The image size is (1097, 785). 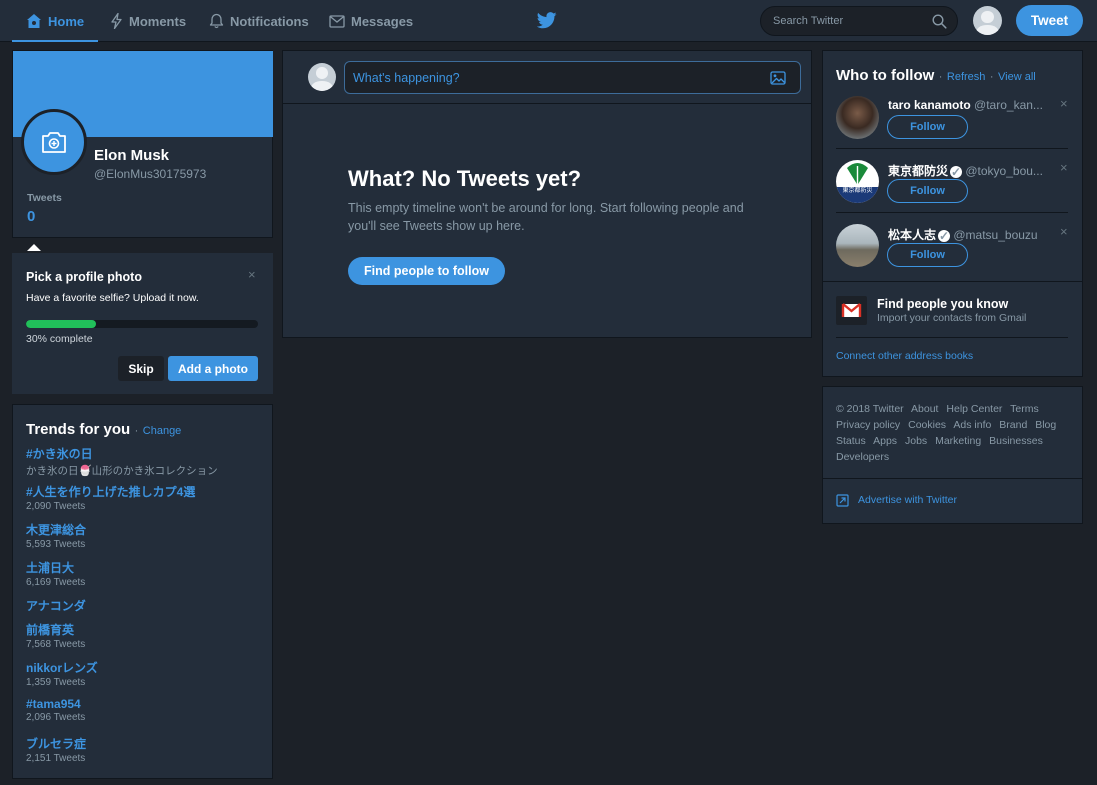 I want to click on profile-avatar-upload, so click(x=54, y=142).